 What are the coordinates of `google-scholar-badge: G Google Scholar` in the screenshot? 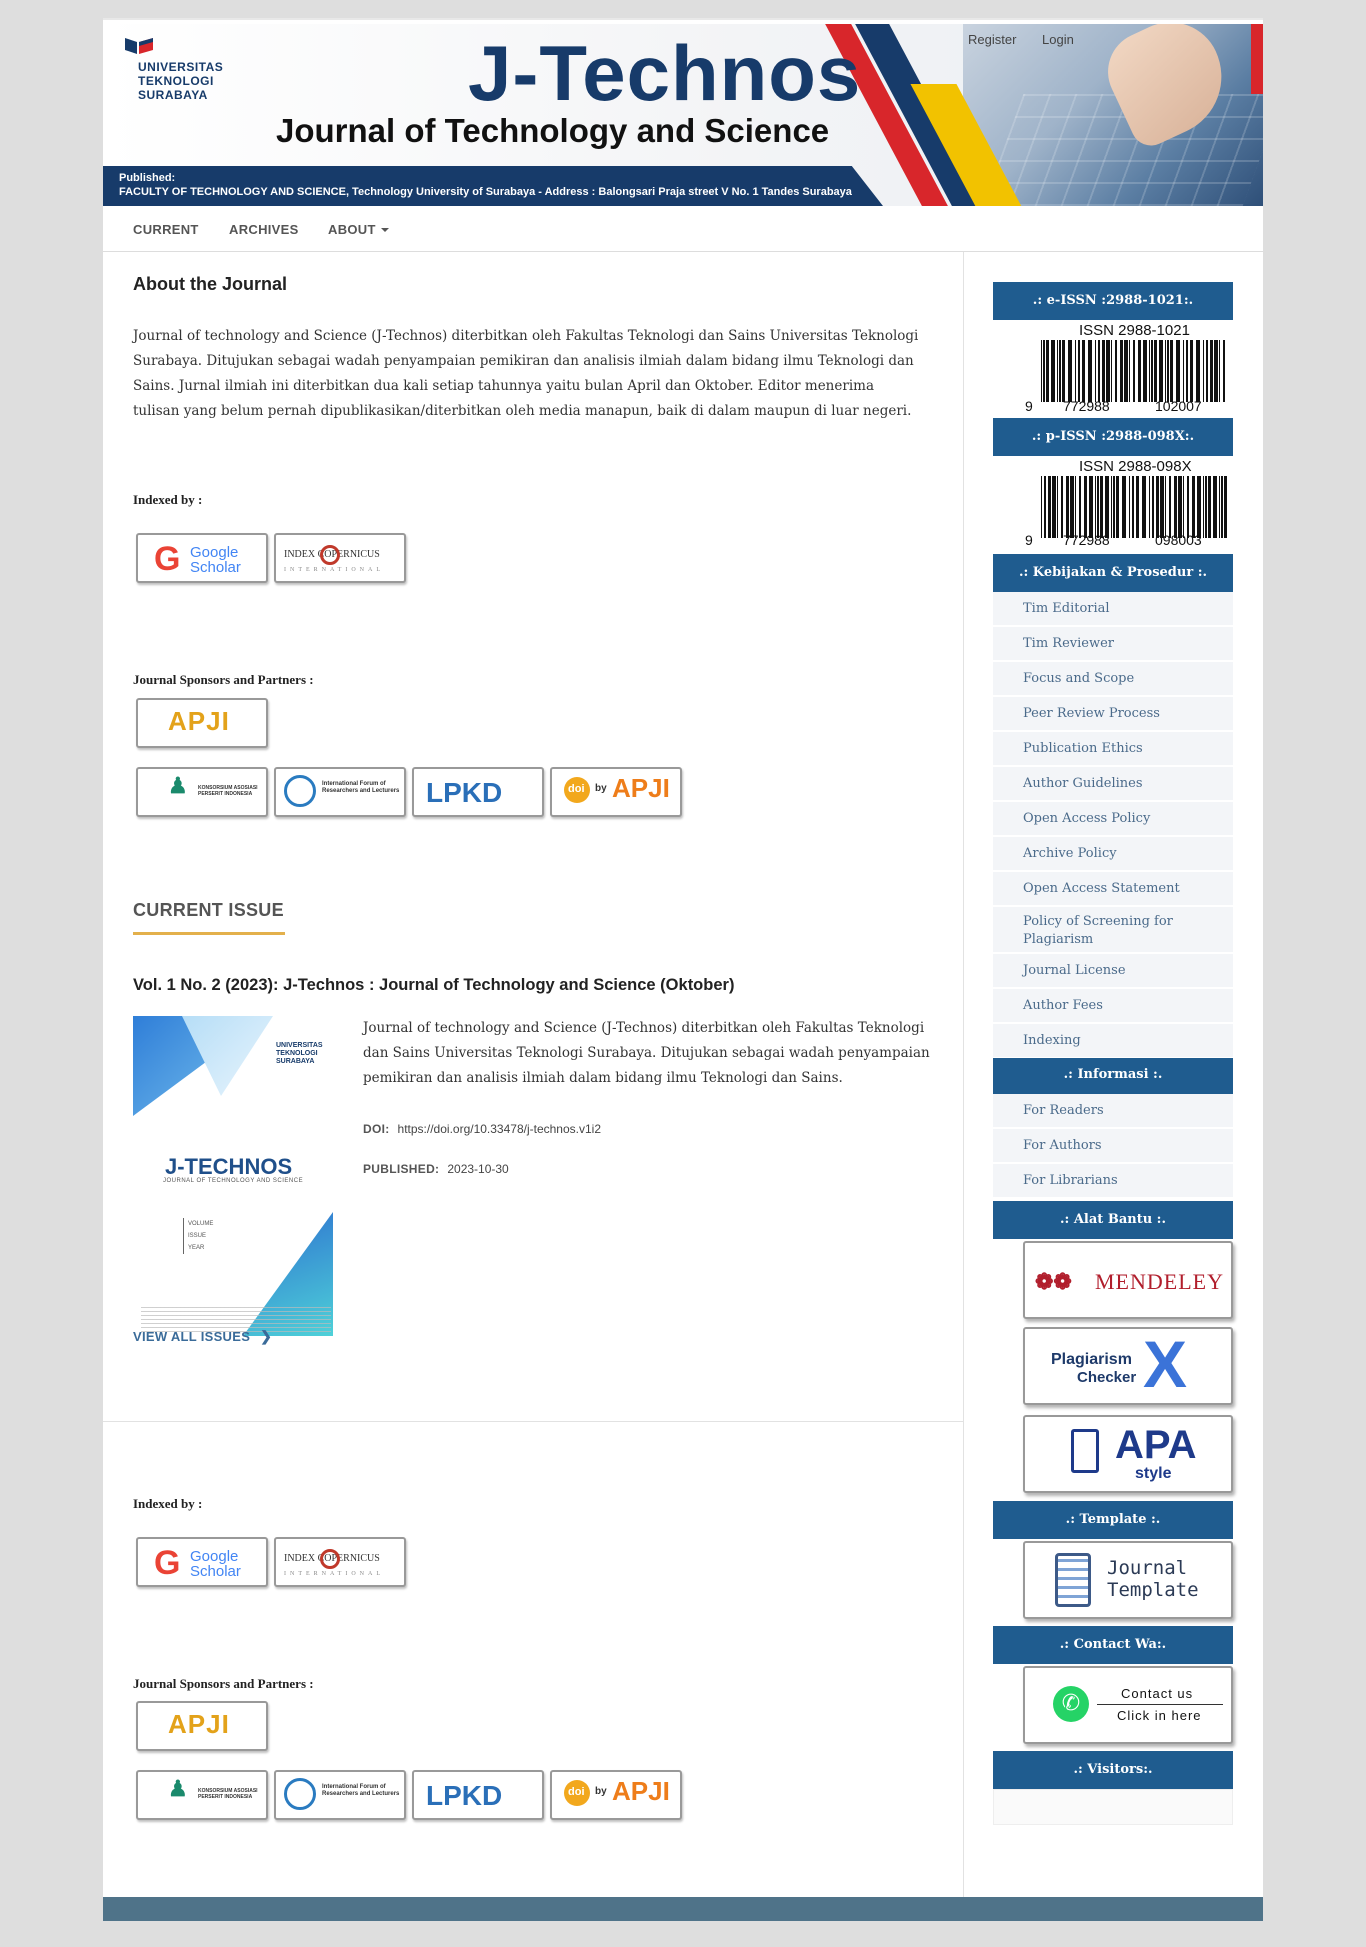 It's located at (202, 558).